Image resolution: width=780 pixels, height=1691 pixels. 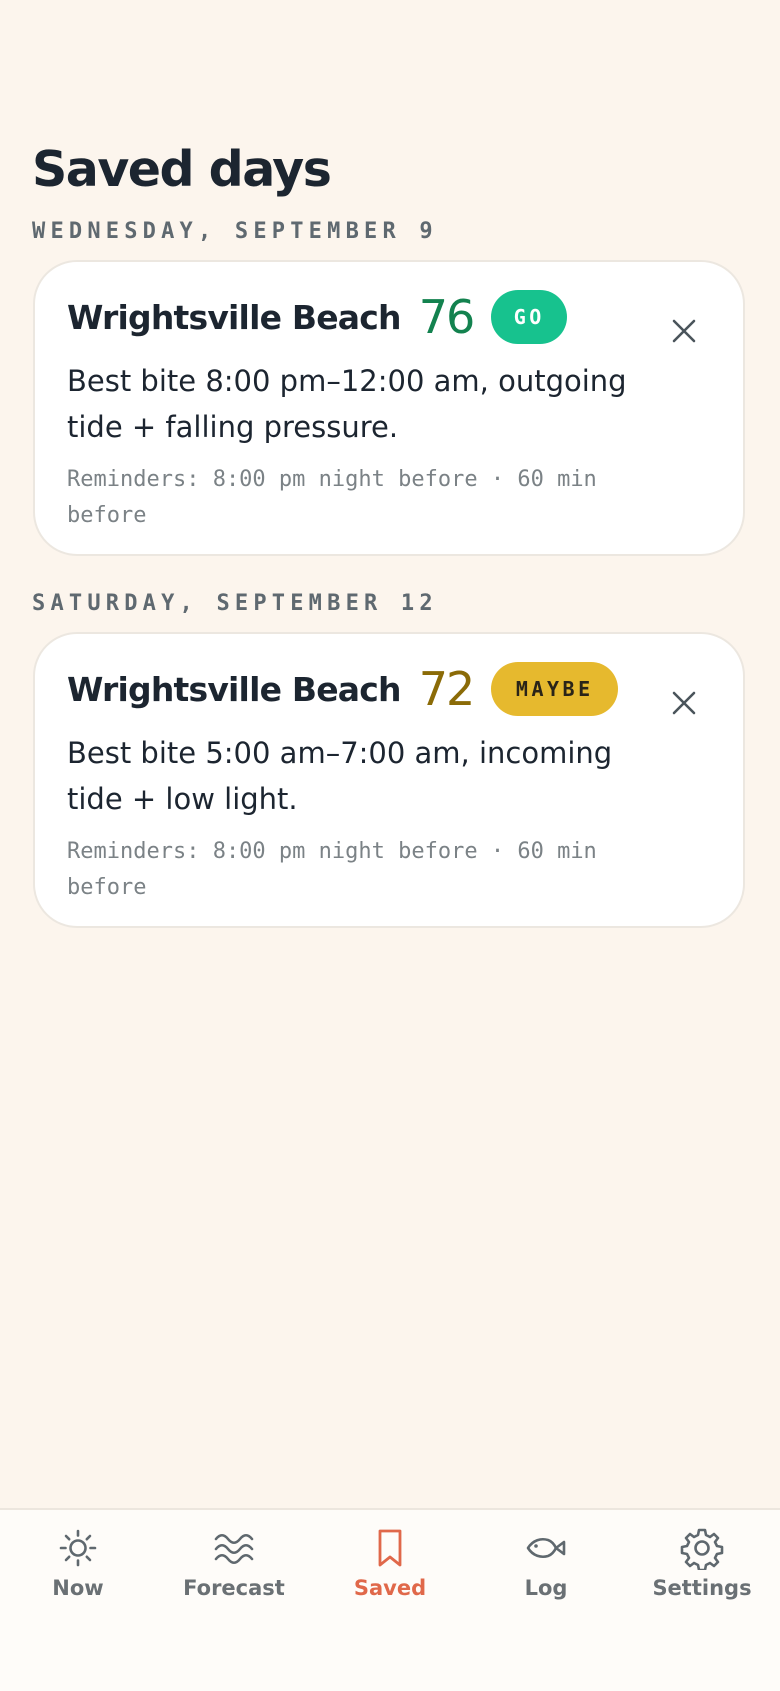 I want to click on nav-label-log: Log, so click(x=546, y=1588).